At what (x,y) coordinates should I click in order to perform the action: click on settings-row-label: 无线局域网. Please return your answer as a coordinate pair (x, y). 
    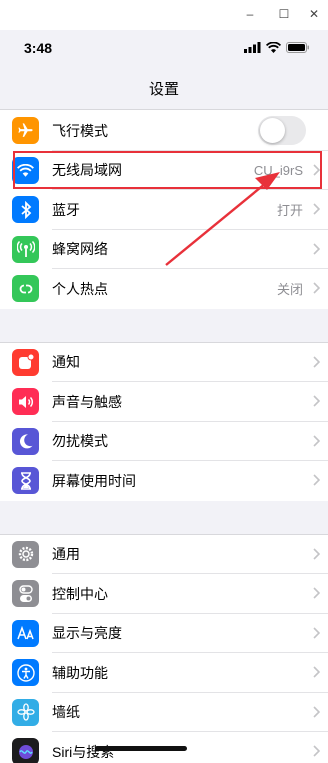
    Looking at the image, I should click on (87, 170).